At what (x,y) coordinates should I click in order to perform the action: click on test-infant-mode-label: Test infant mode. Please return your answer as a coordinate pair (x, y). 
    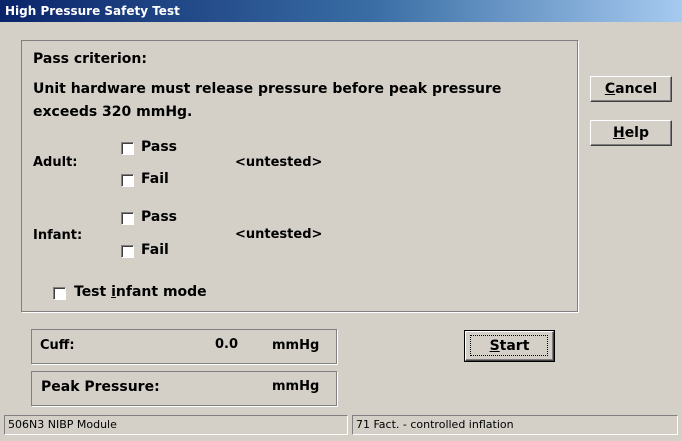
    Looking at the image, I should click on (140, 292).